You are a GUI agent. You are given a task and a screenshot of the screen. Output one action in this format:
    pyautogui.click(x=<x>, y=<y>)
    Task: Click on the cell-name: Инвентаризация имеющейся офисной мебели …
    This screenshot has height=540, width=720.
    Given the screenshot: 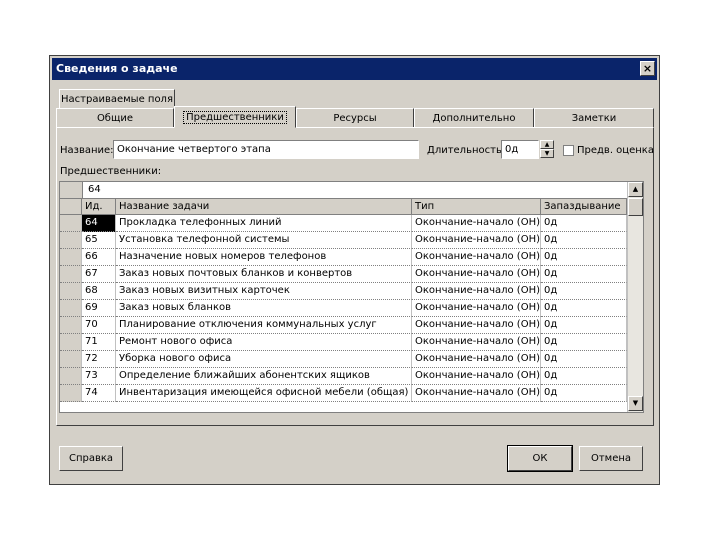 What is the action you would take?
    pyautogui.click(x=264, y=393)
    